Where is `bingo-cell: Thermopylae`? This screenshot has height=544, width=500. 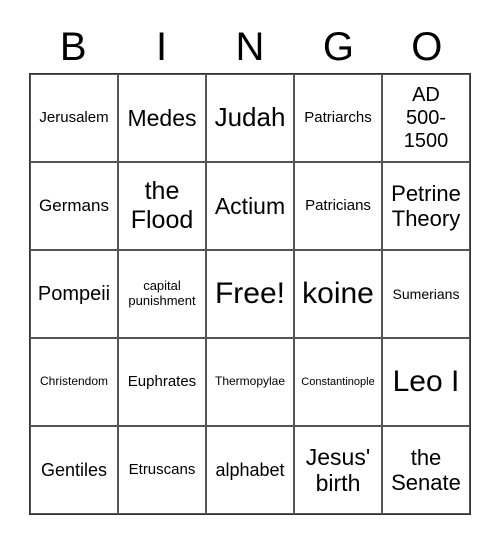
bingo-cell: Thermopylae is located at coordinates (250, 382).